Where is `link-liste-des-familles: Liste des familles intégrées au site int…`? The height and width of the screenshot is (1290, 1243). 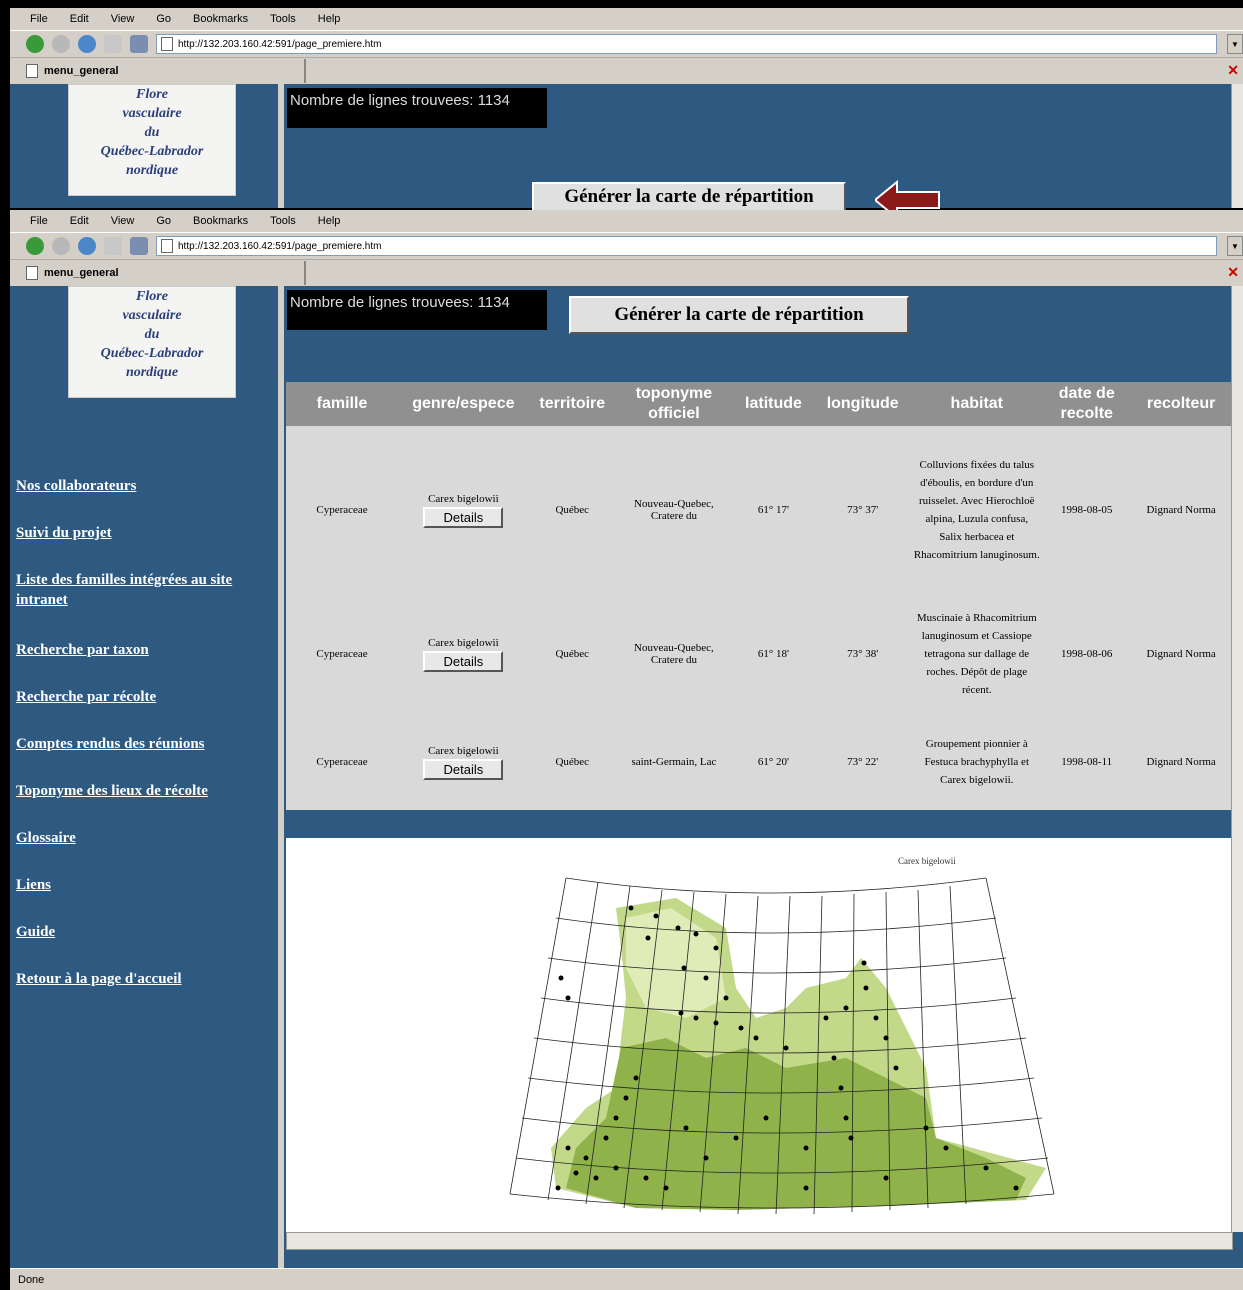 link-liste-des-familles: Liste des familles intégrées au site int… is located at coordinates (128, 605).